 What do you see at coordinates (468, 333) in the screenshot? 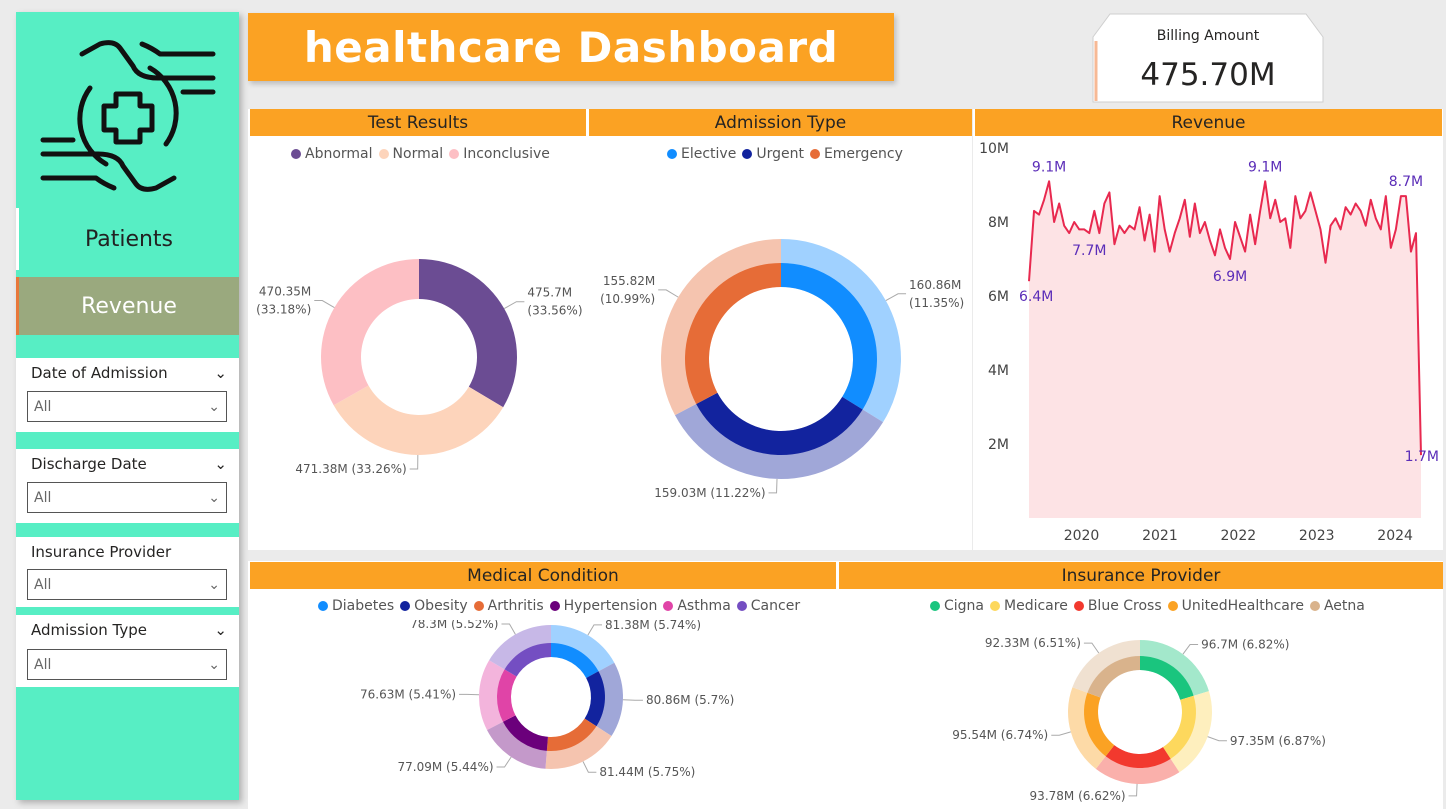
I see `donut-slice-abnormal` at bounding box center [468, 333].